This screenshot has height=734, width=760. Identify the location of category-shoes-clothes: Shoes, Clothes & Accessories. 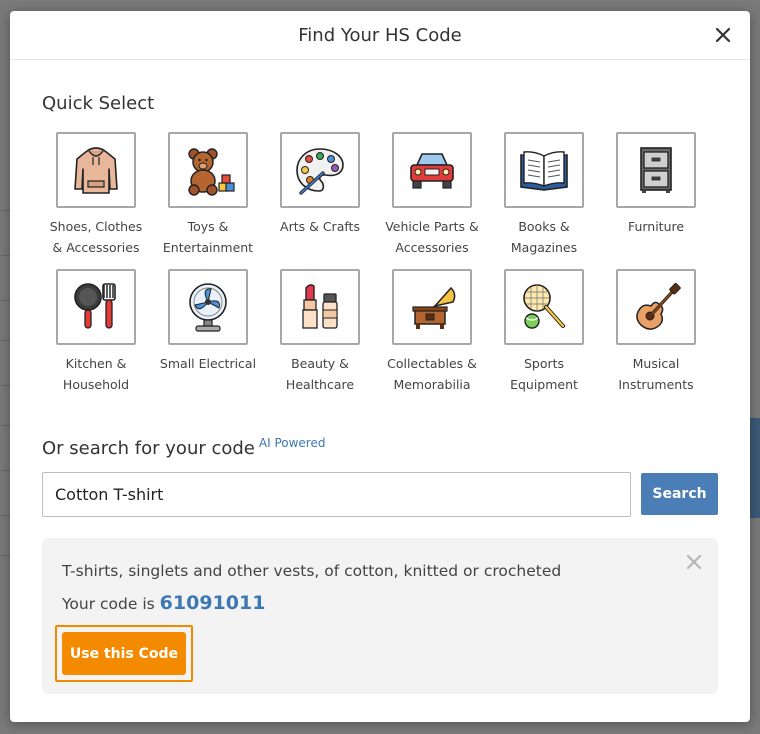
(96, 200).